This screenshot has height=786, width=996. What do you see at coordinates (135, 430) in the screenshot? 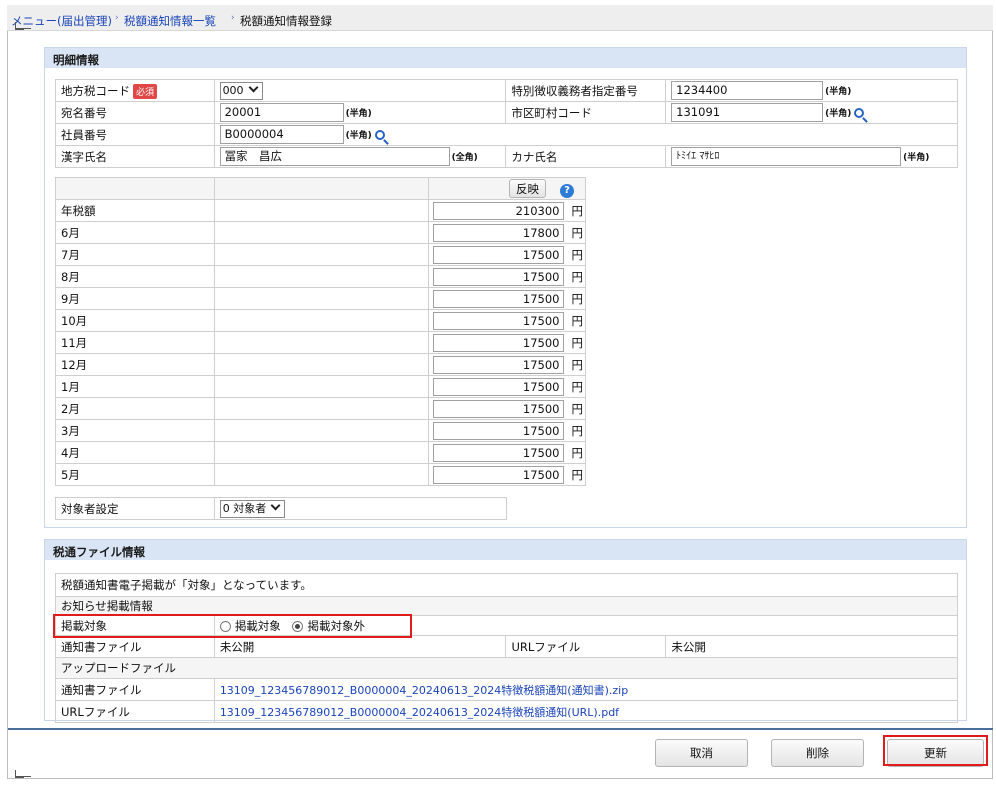
I see `month-label: 3月` at bounding box center [135, 430].